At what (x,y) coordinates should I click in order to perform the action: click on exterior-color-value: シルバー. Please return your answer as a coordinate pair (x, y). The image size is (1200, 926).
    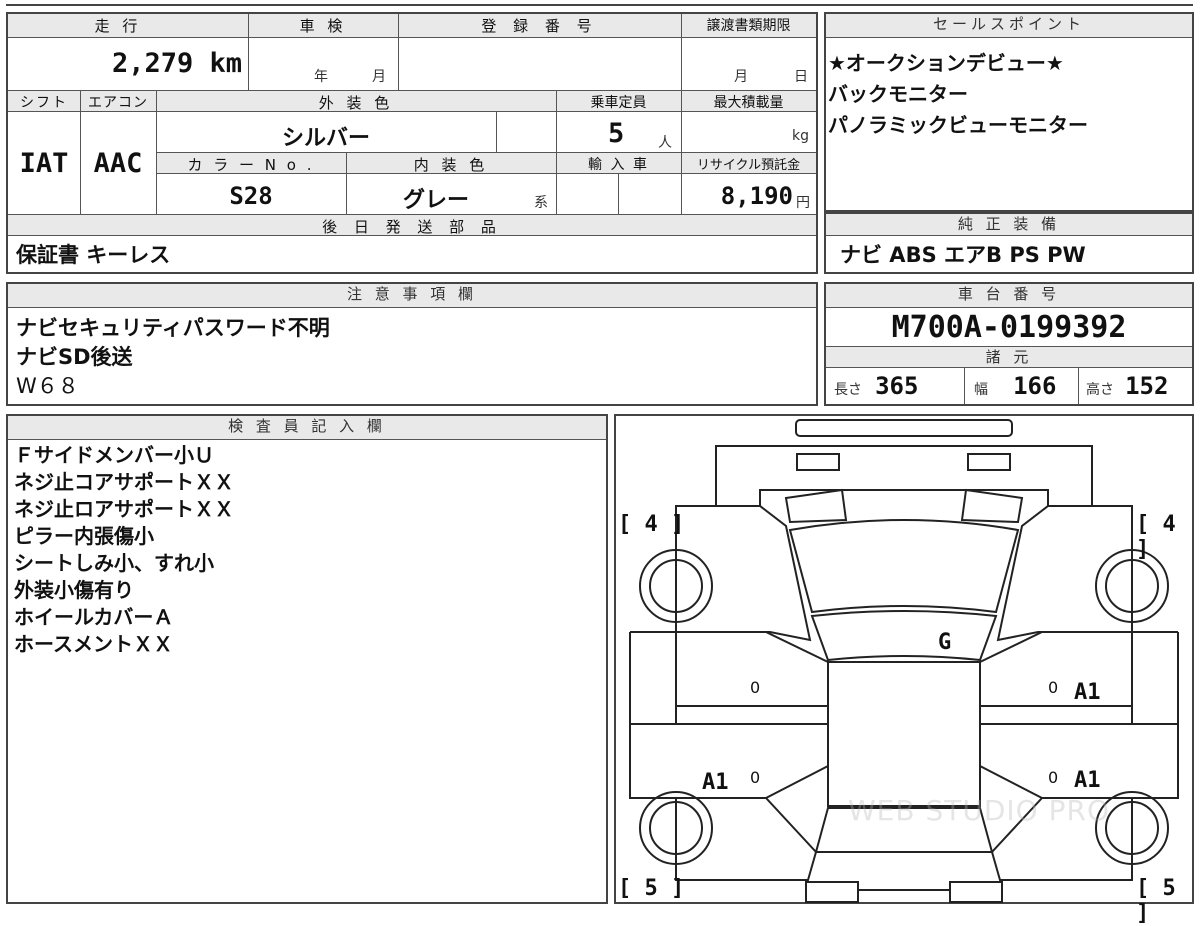
    Looking at the image, I should click on (325, 138).